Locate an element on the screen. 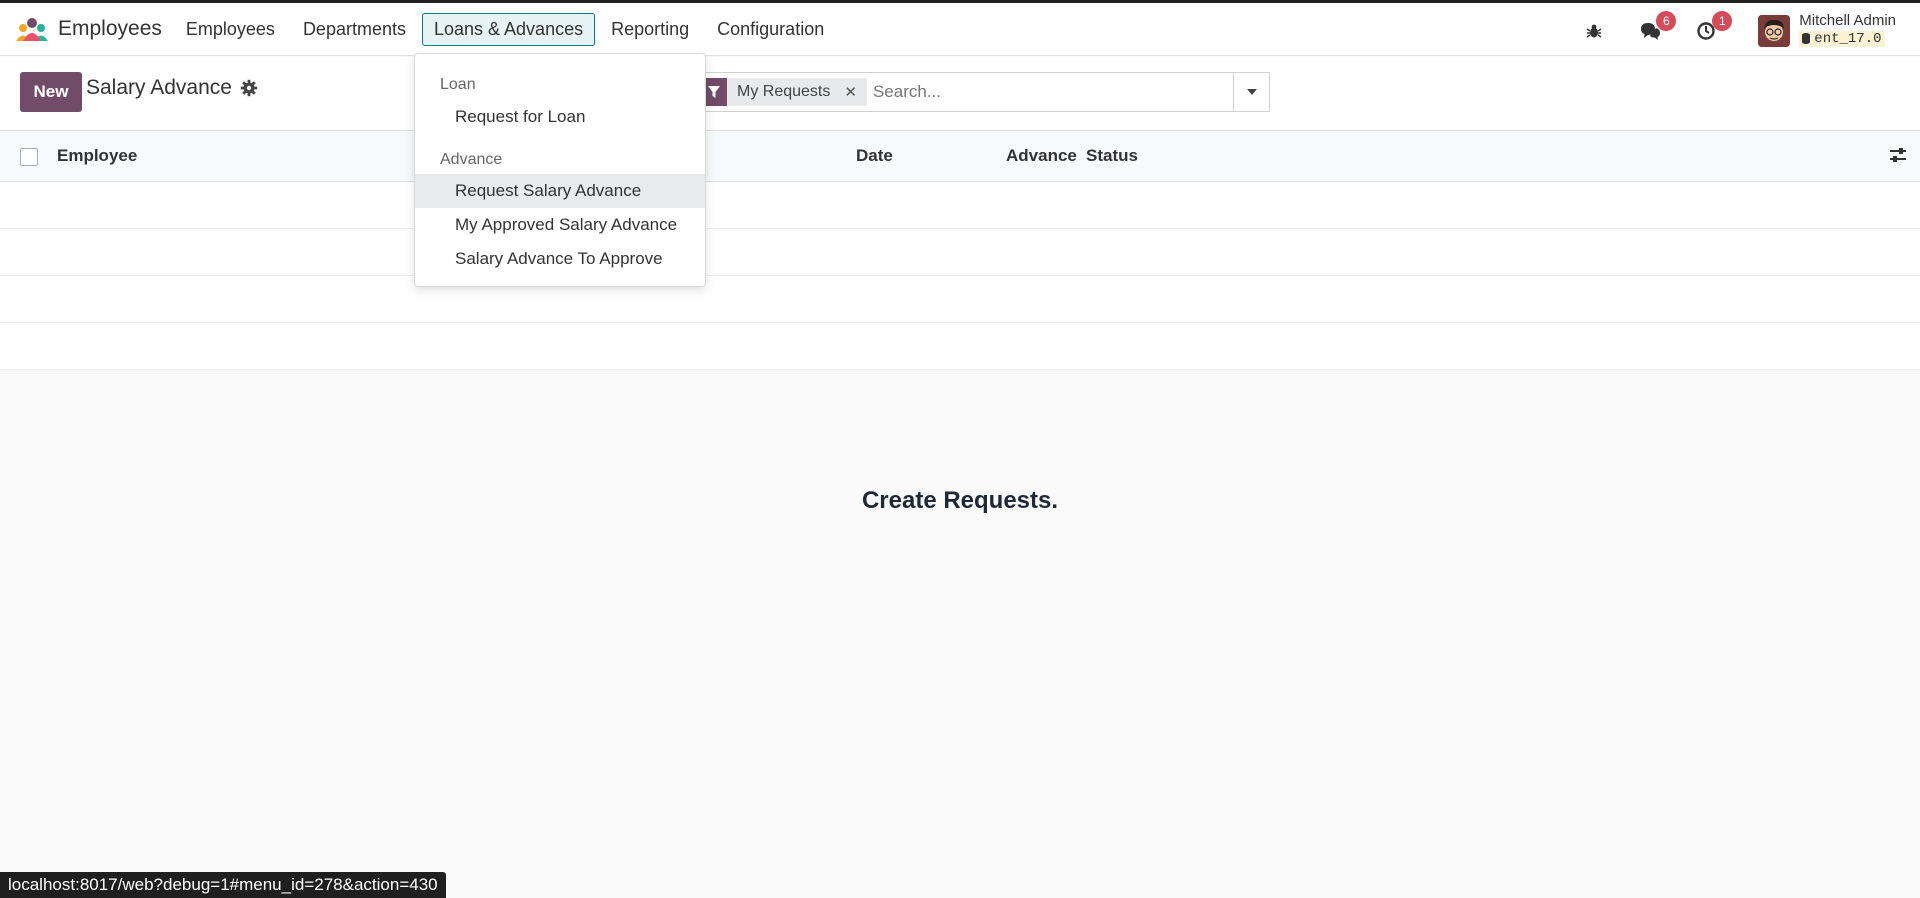 This screenshot has width=1920, height=898. empty-list-message: Create Requests. is located at coordinates (960, 500).